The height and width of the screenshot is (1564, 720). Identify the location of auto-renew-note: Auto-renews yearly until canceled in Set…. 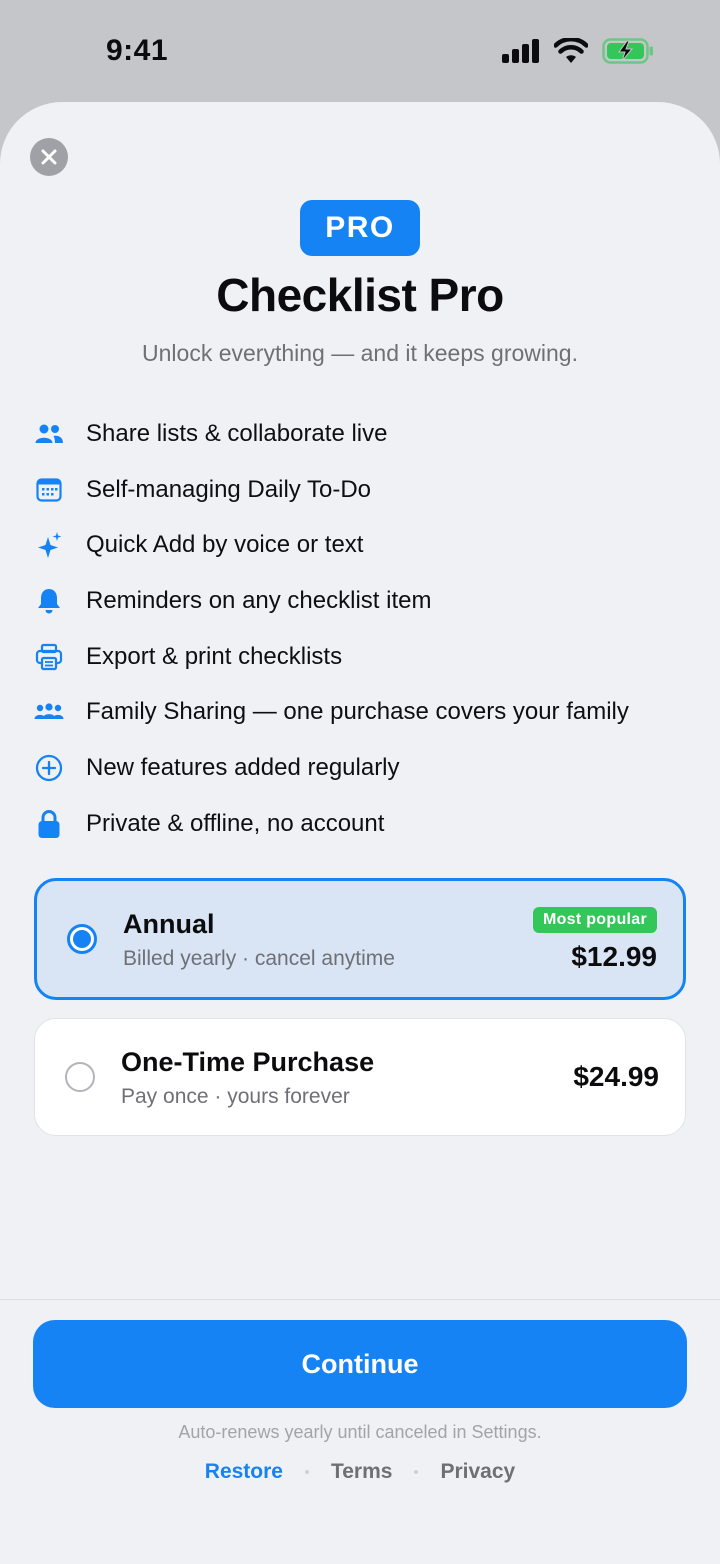
(360, 1432).